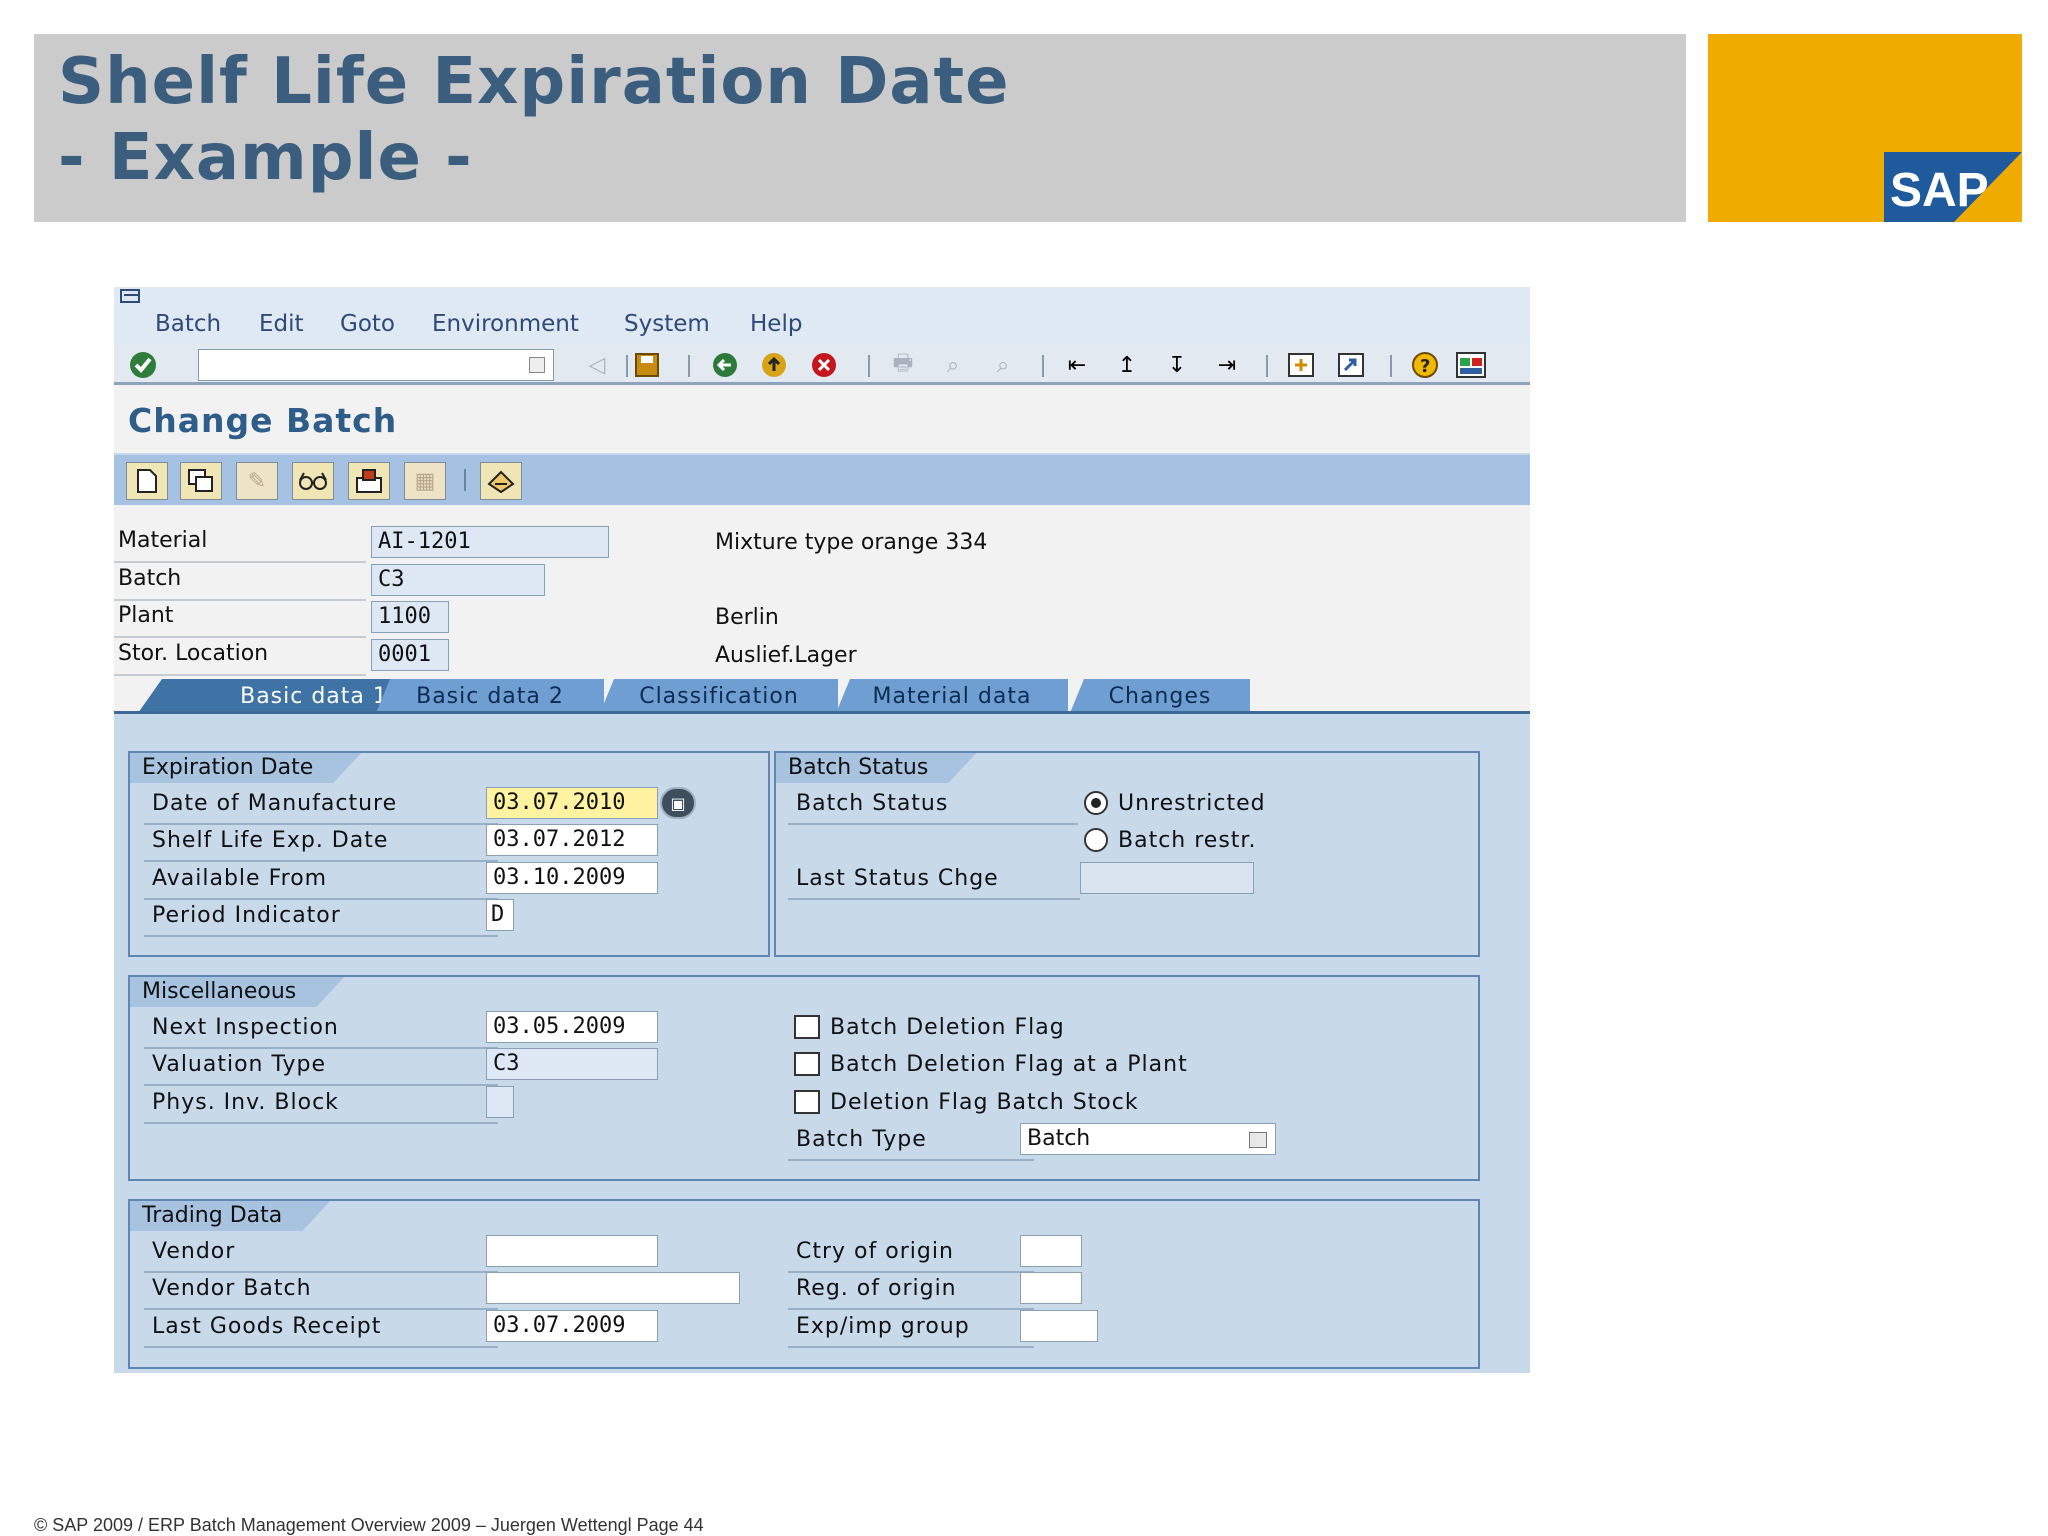 The image size is (2048, 1536). I want to click on ctry-of-origin-label: Ctry of origin, so click(875, 1251).